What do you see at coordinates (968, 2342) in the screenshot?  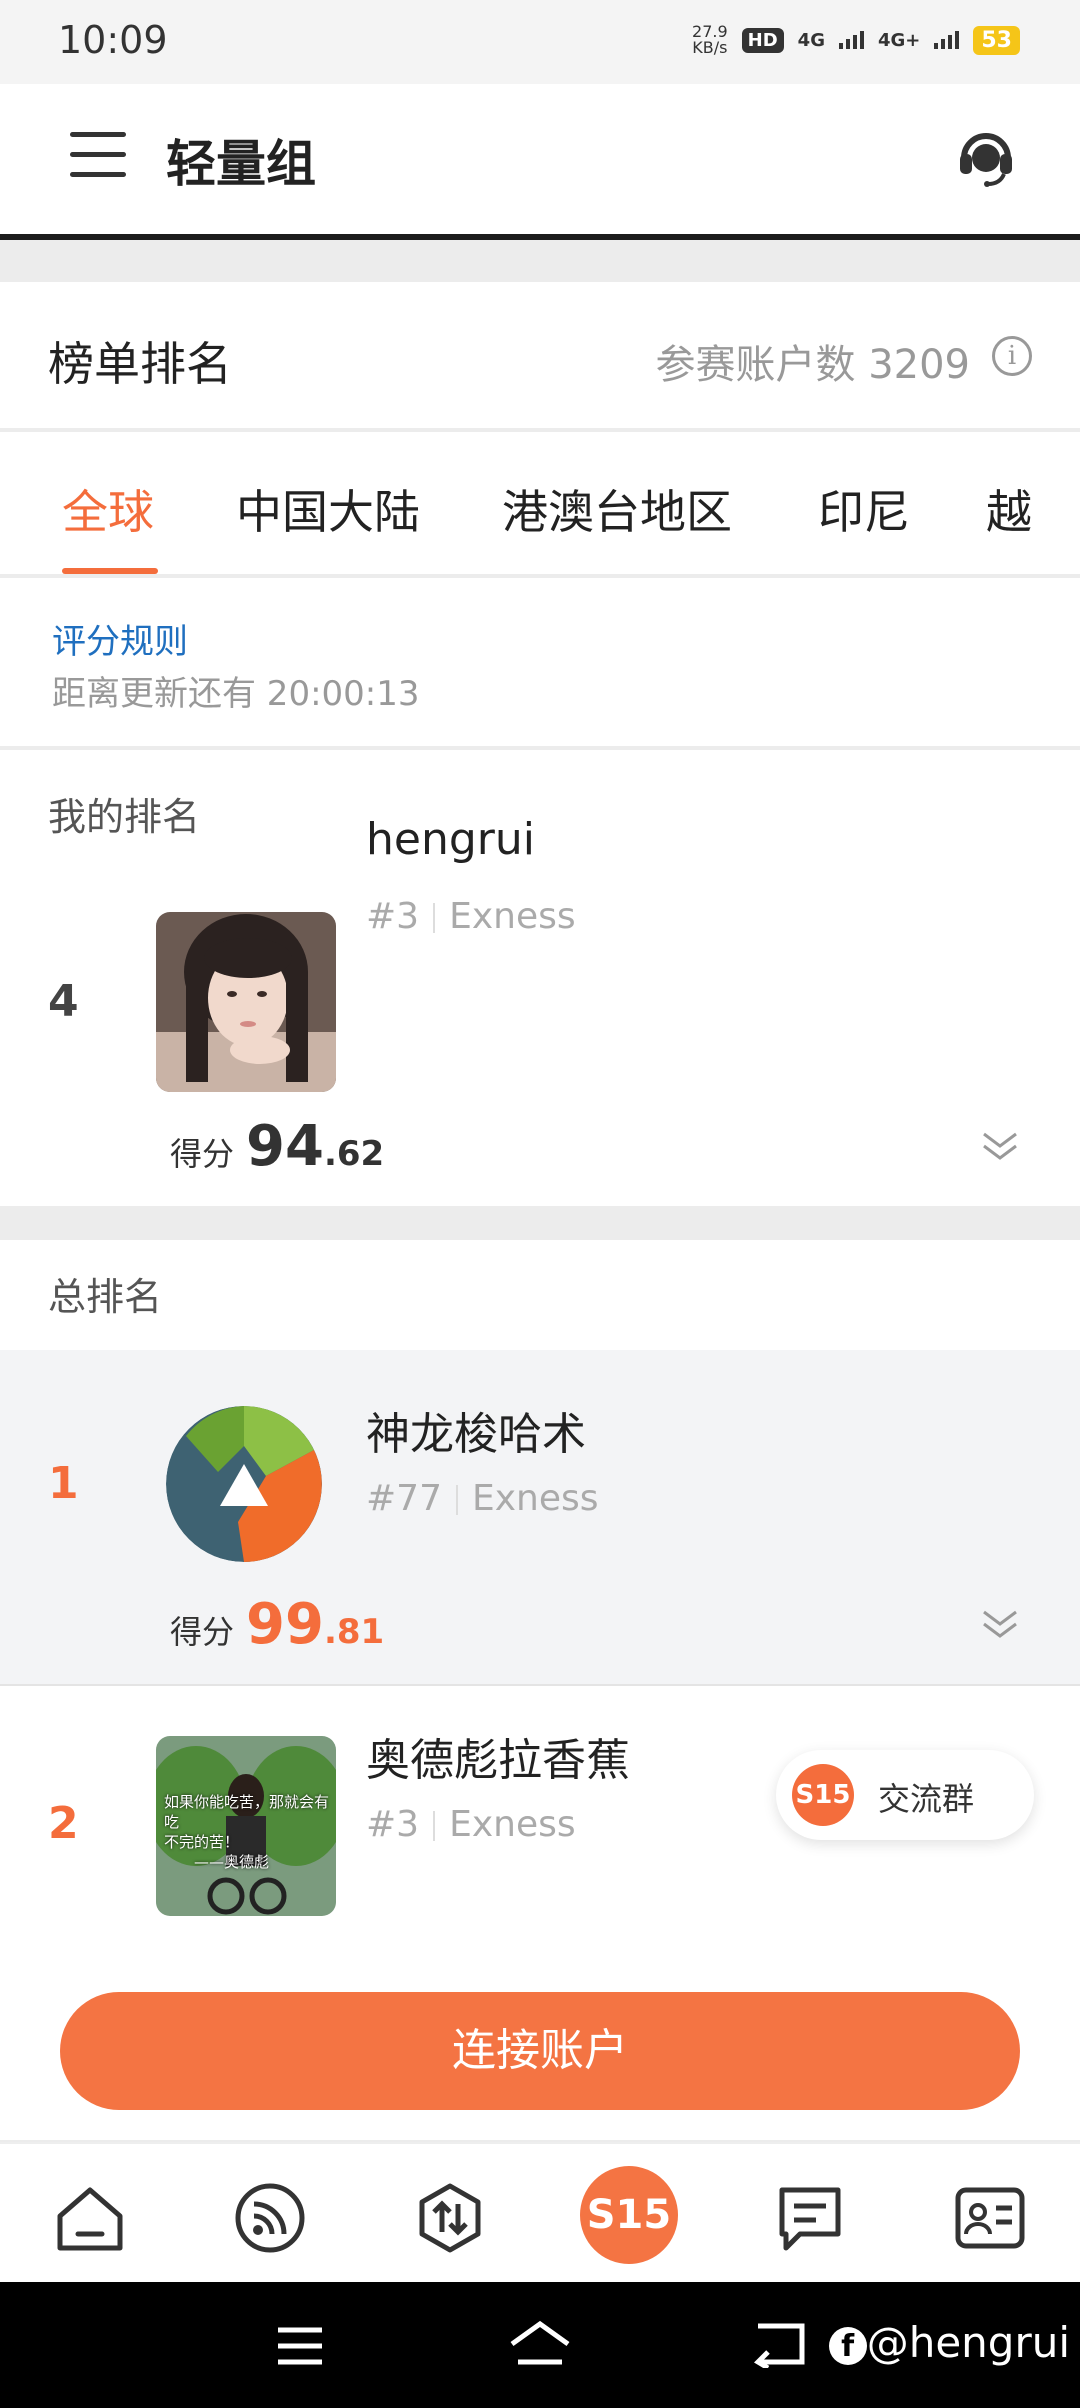 I see `watermark-text: @hengrui` at bounding box center [968, 2342].